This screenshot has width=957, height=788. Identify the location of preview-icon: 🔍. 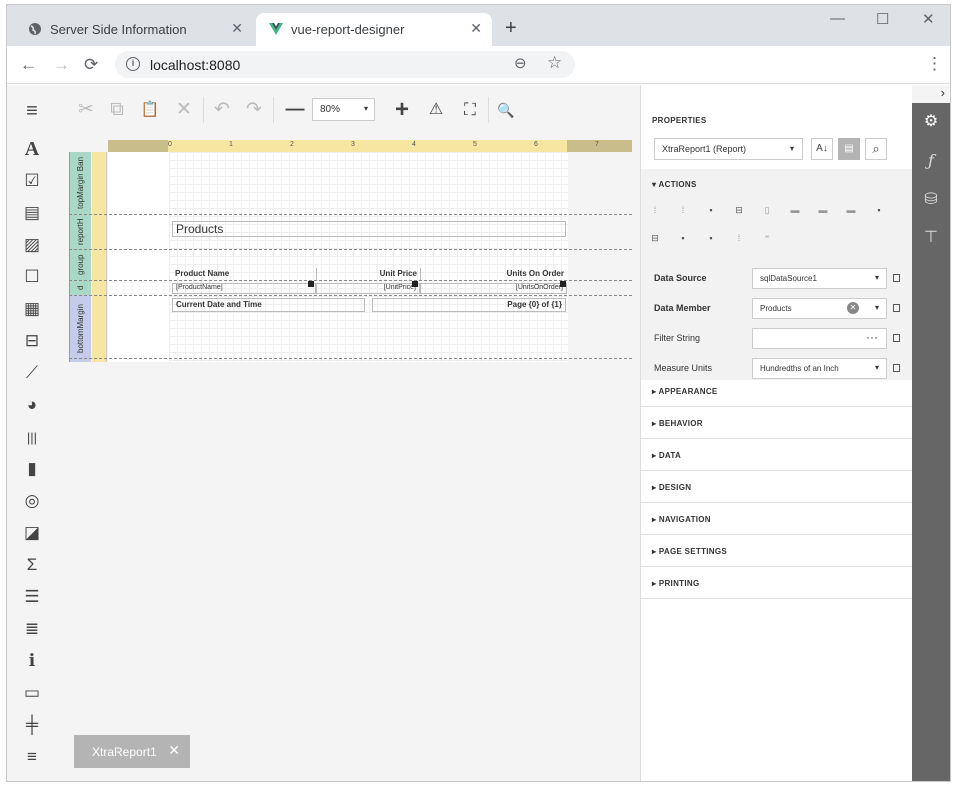
(506, 110).